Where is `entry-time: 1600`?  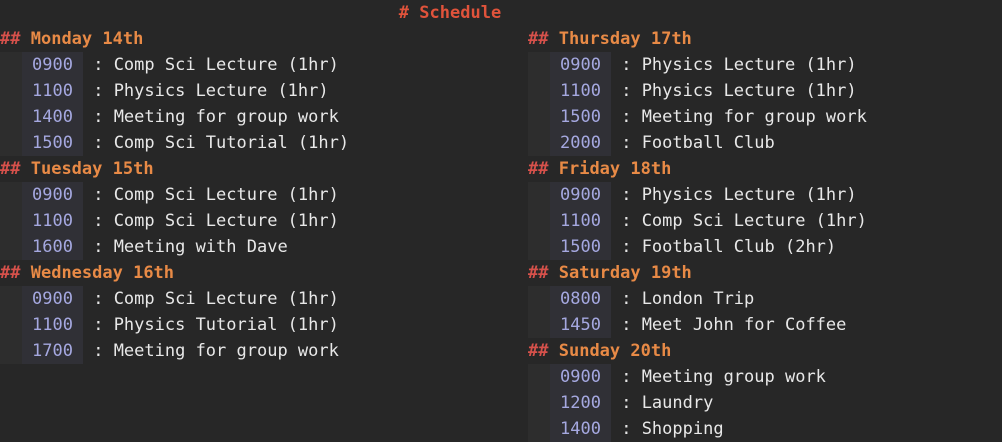
entry-time: 1600 is located at coordinates (52, 247).